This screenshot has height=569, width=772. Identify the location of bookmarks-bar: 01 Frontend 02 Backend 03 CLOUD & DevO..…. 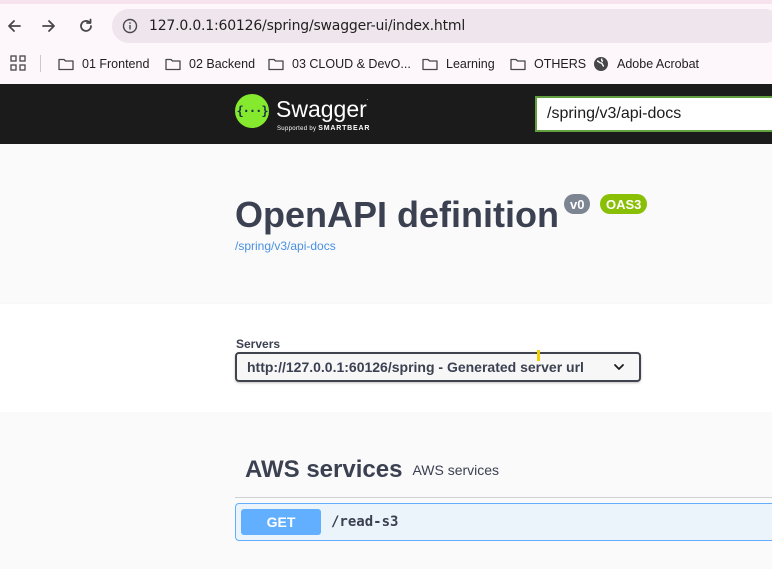
(386, 63).